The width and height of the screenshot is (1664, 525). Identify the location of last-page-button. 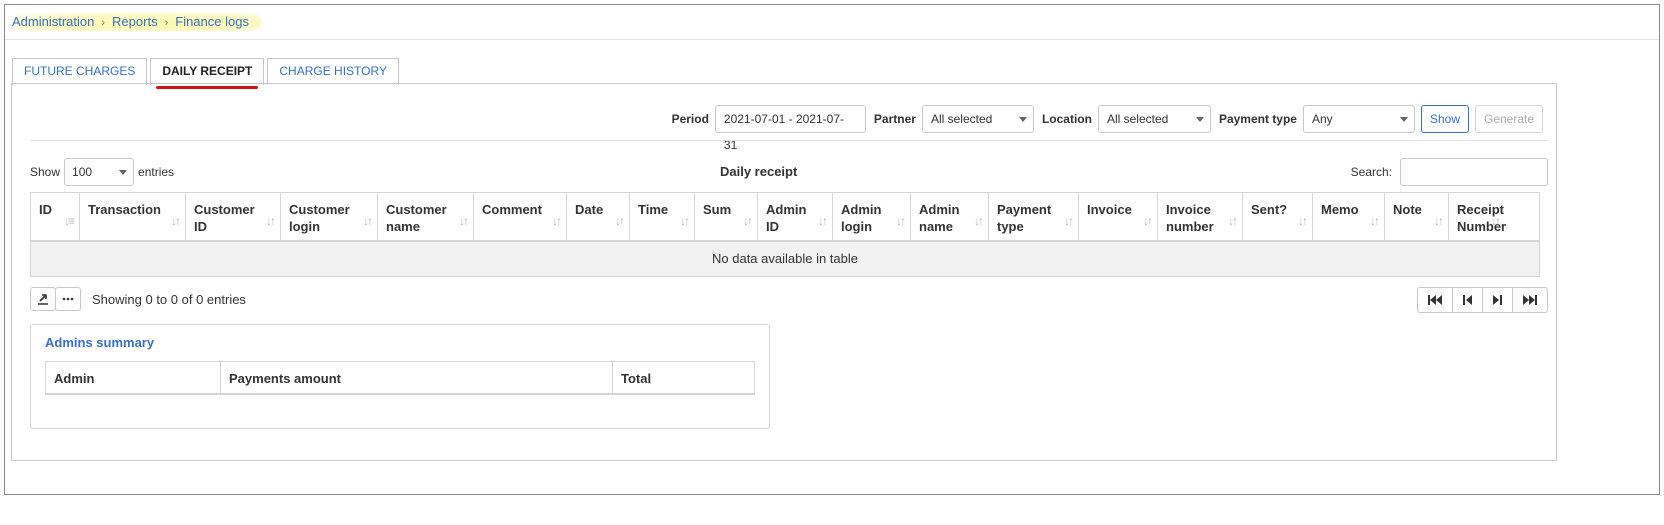
(1530, 300).